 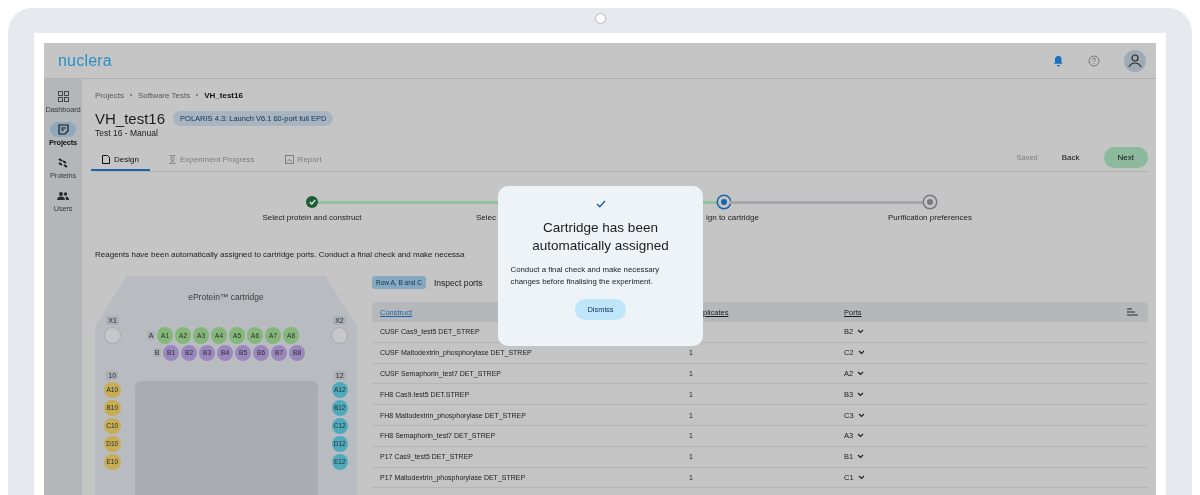 What do you see at coordinates (1125, 157) in the screenshot?
I see `next-button: Next` at bounding box center [1125, 157].